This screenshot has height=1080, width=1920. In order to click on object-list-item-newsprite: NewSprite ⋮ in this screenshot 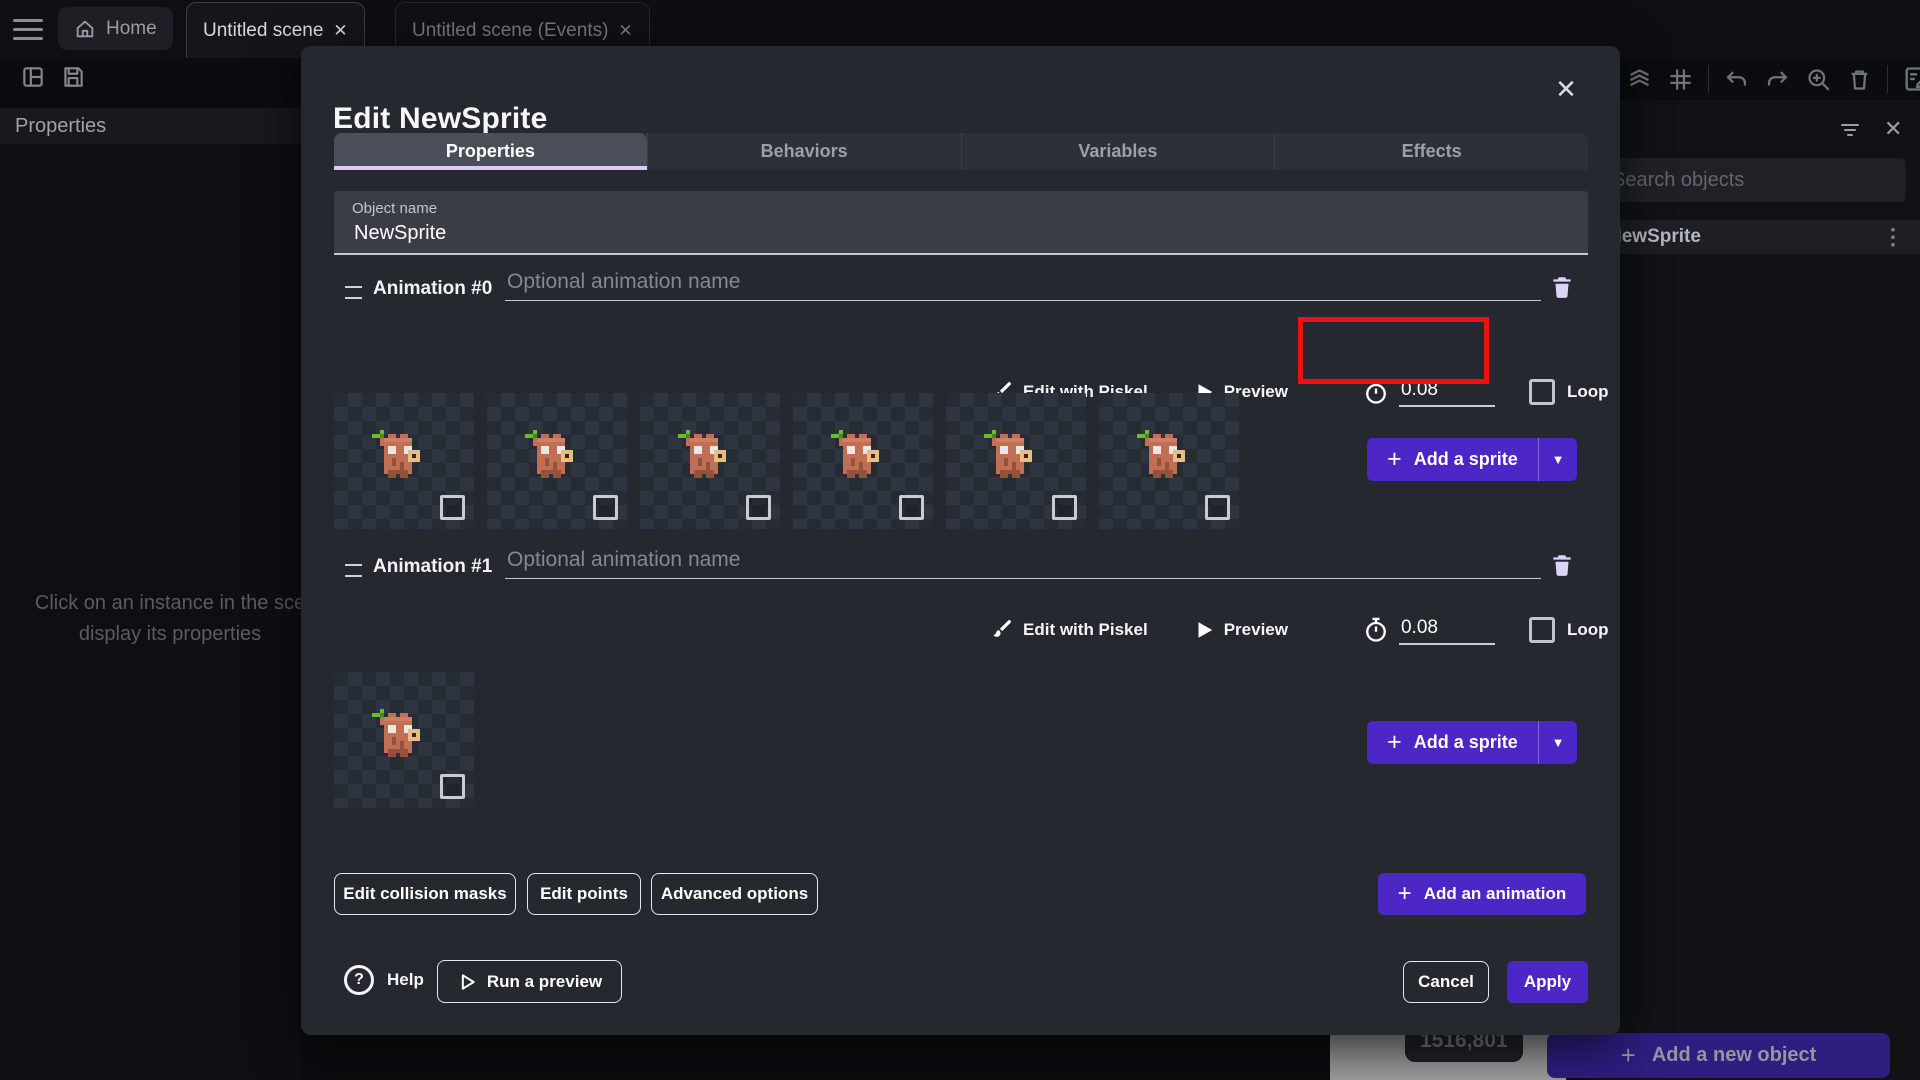, I will do `click(1755, 237)`.